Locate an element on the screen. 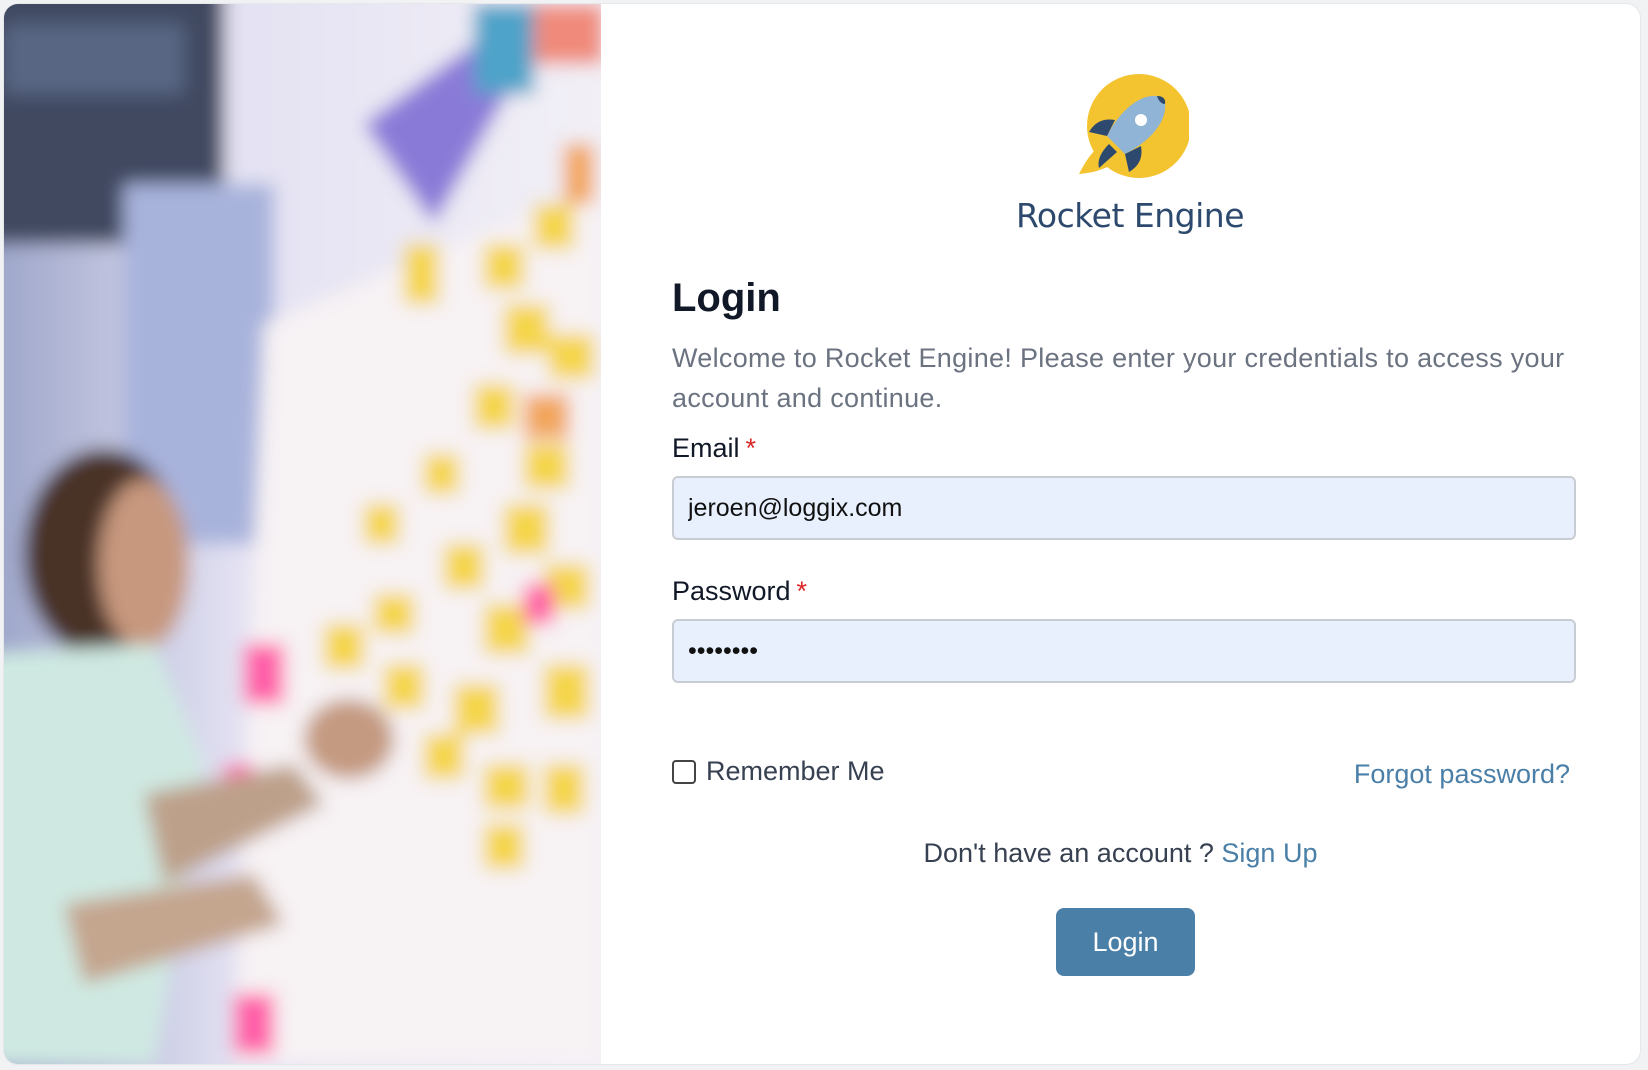 The image size is (1648, 1070). email-label: Email * is located at coordinates (714, 448).